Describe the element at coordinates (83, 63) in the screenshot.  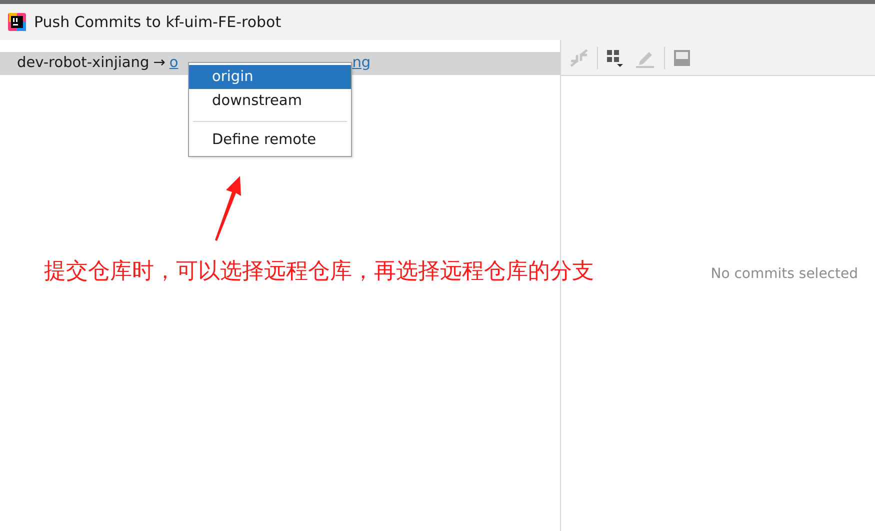
I see `local-branch-label: dev-robot-xinjiang` at that location.